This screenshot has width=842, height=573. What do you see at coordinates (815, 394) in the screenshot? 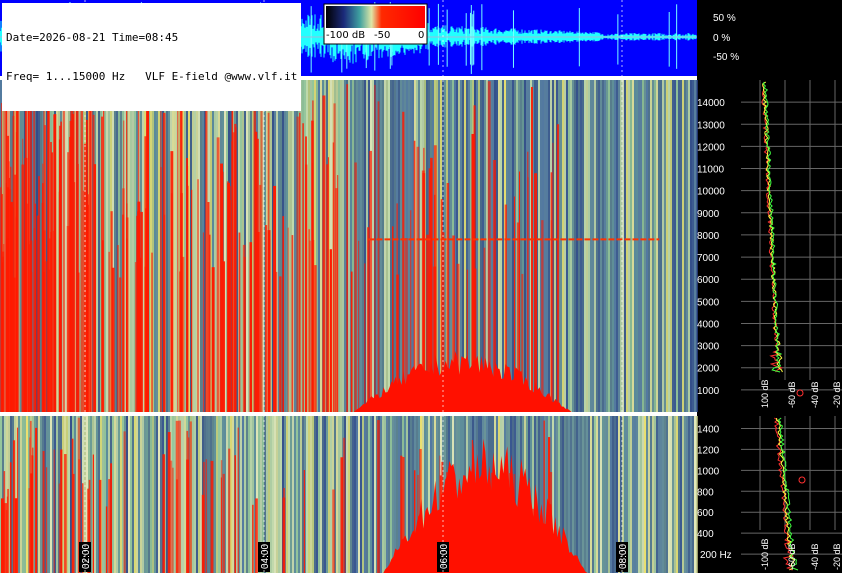
I see `upper-db-label: -40 dB` at bounding box center [815, 394].